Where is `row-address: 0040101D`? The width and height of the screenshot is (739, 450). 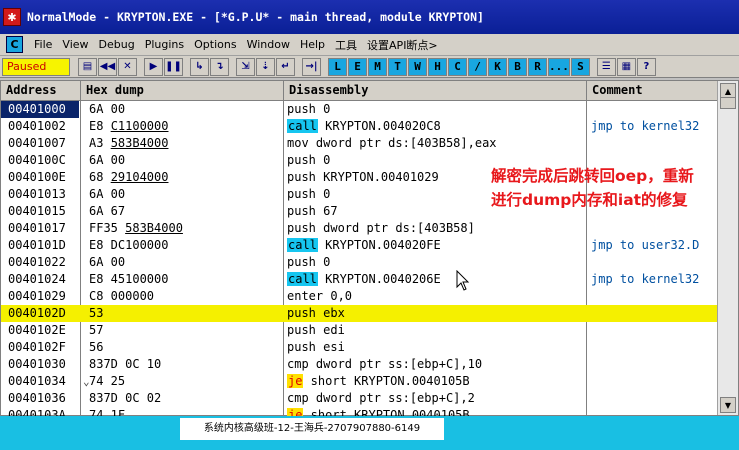
row-address: 0040101D is located at coordinates (37, 245).